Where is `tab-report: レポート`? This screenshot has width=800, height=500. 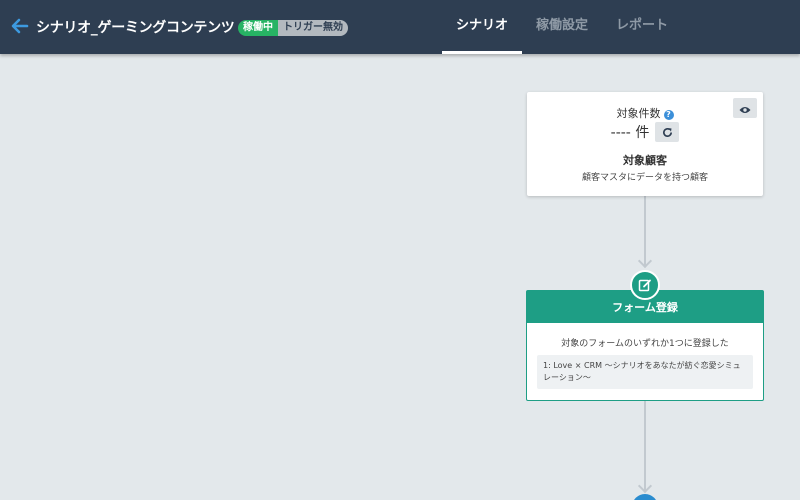
tab-report: レポート is located at coordinates (642, 27).